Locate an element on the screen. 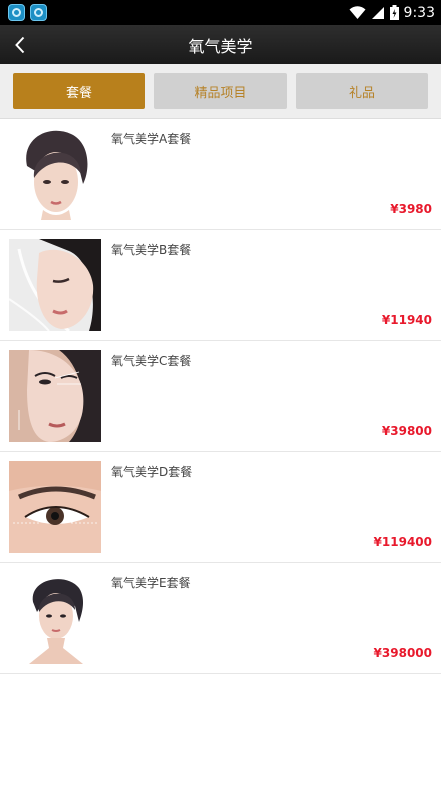 Image resolution: width=441 pixels, height=785 pixels. package-item-b: 氧气美学B套餐 ¥11940 is located at coordinates (220, 285).